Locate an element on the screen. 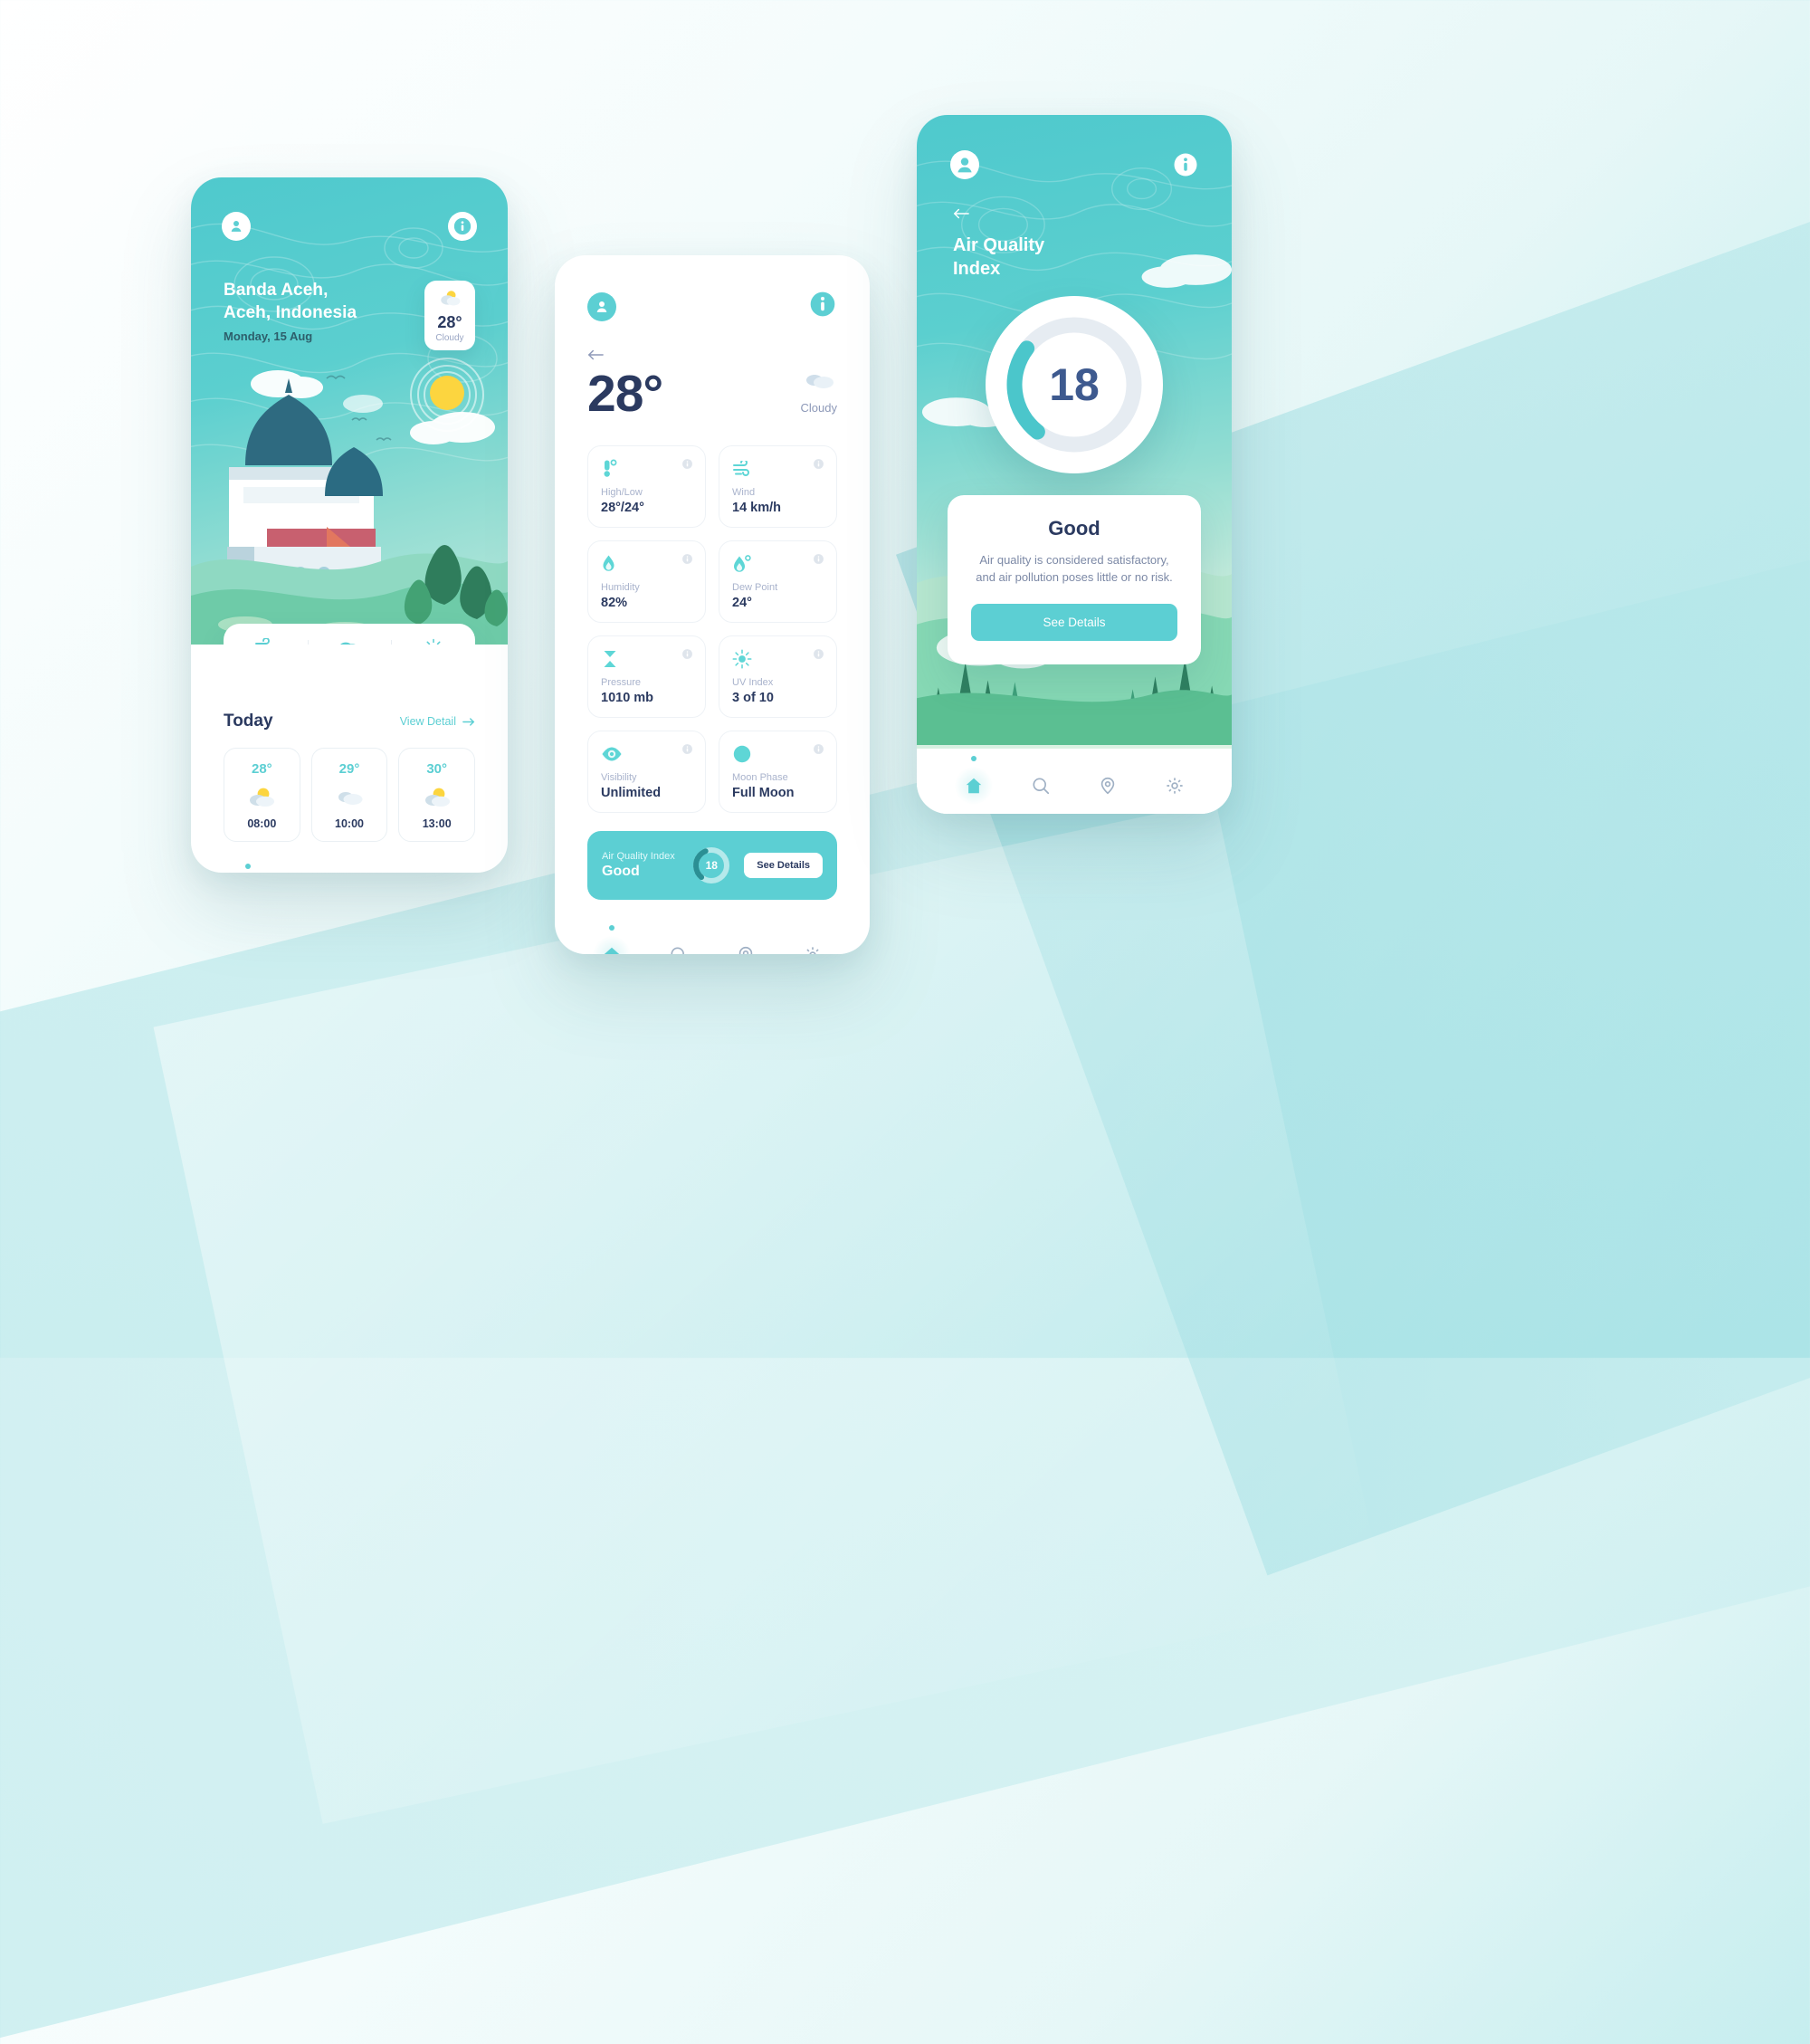 Image resolution: width=1810 pixels, height=2044 pixels. stat-cloud: 83 % is located at coordinates (350, 641).